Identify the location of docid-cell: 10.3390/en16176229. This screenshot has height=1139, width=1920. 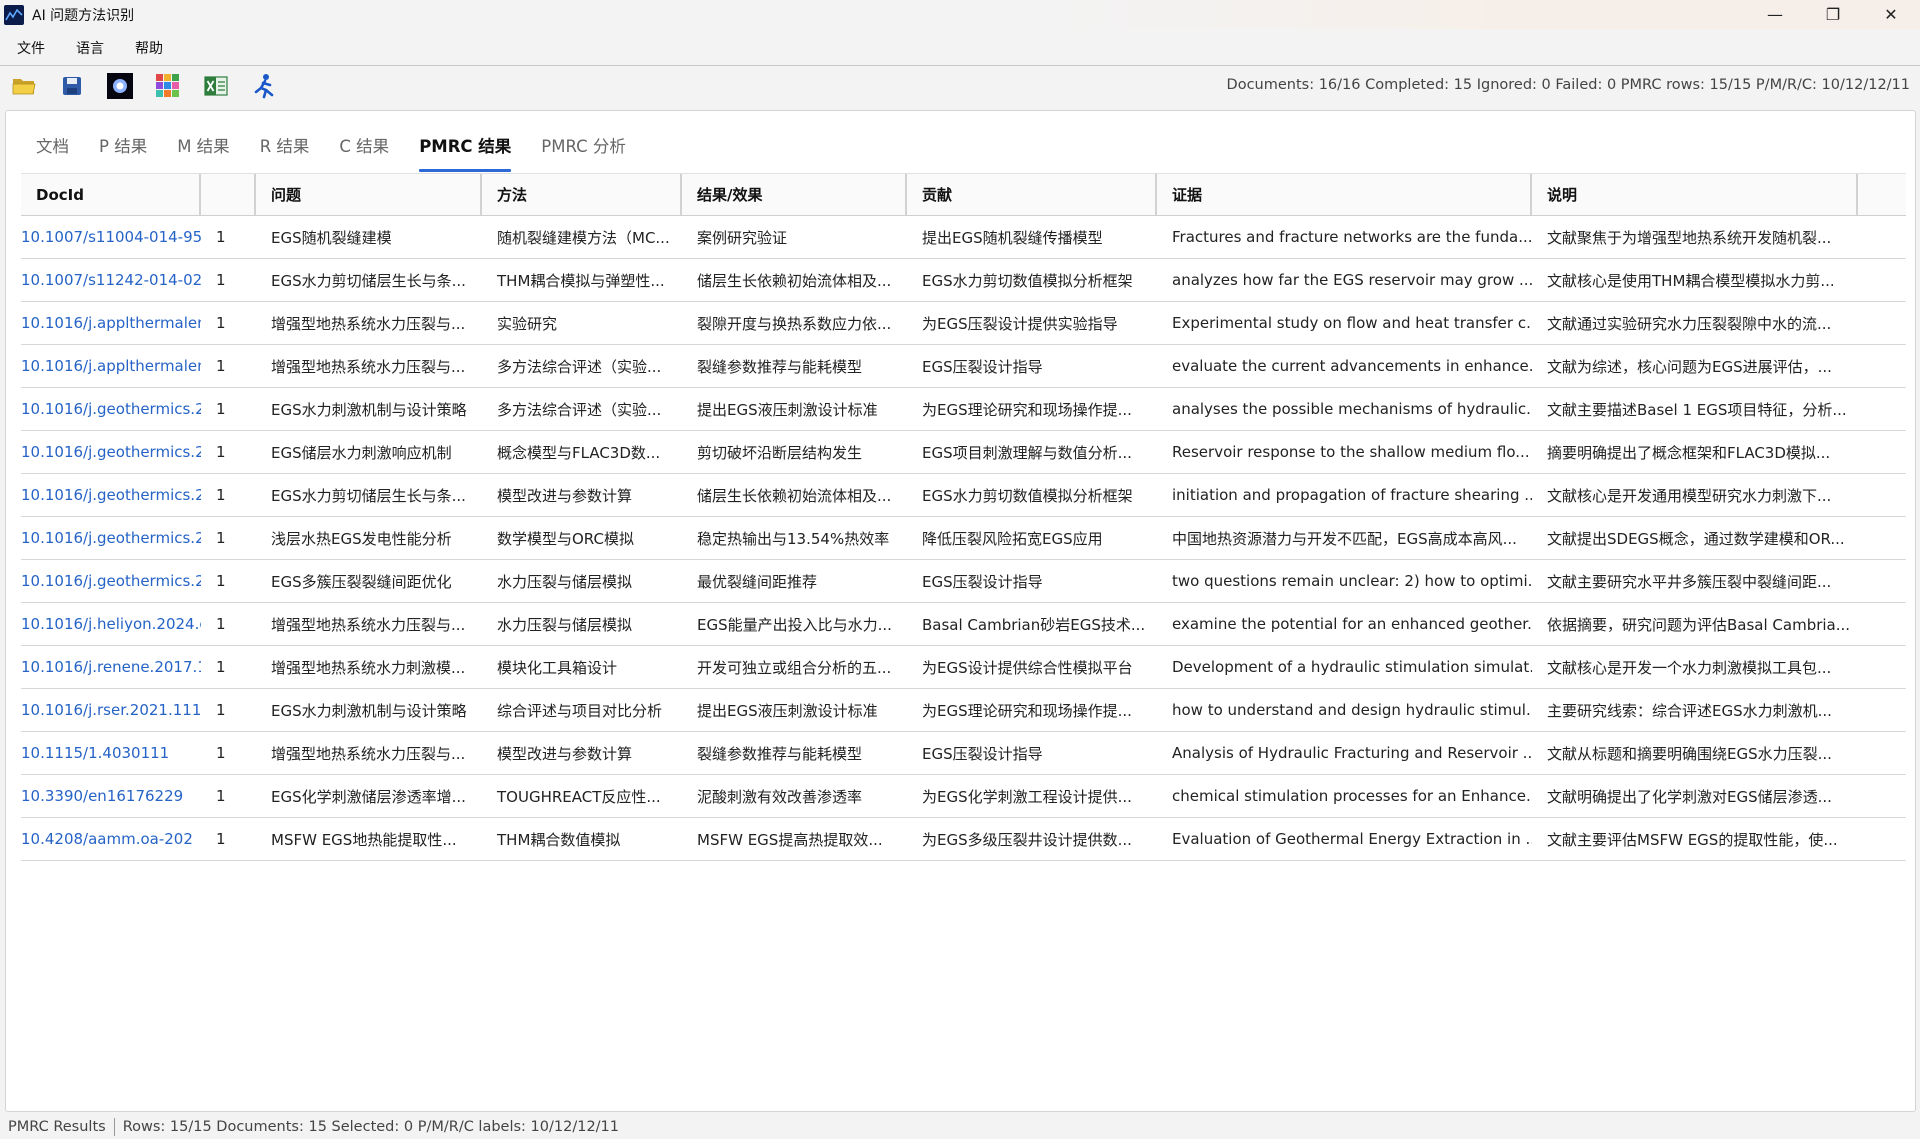
(111, 796).